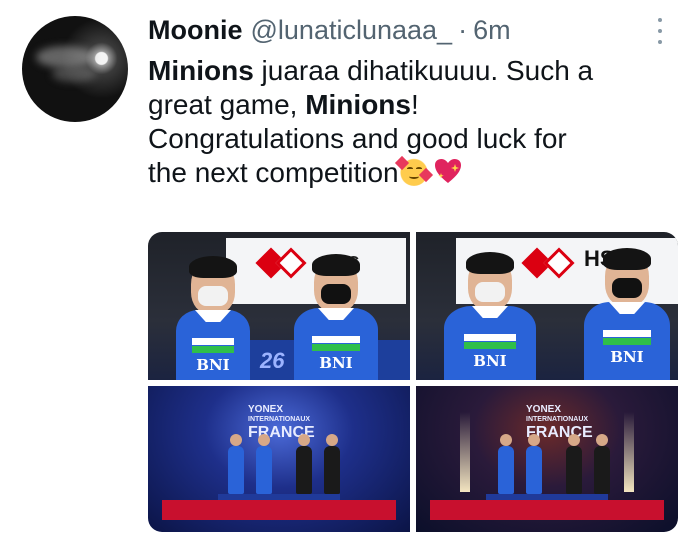 The image size is (700, 555). I want to click on tweet-text-fragment: the next competition, so click(273, 172).